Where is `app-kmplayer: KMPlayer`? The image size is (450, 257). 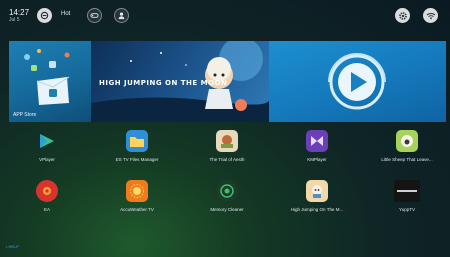 app-kmplayer: KMPlayer is located at coordinates (317, 146).